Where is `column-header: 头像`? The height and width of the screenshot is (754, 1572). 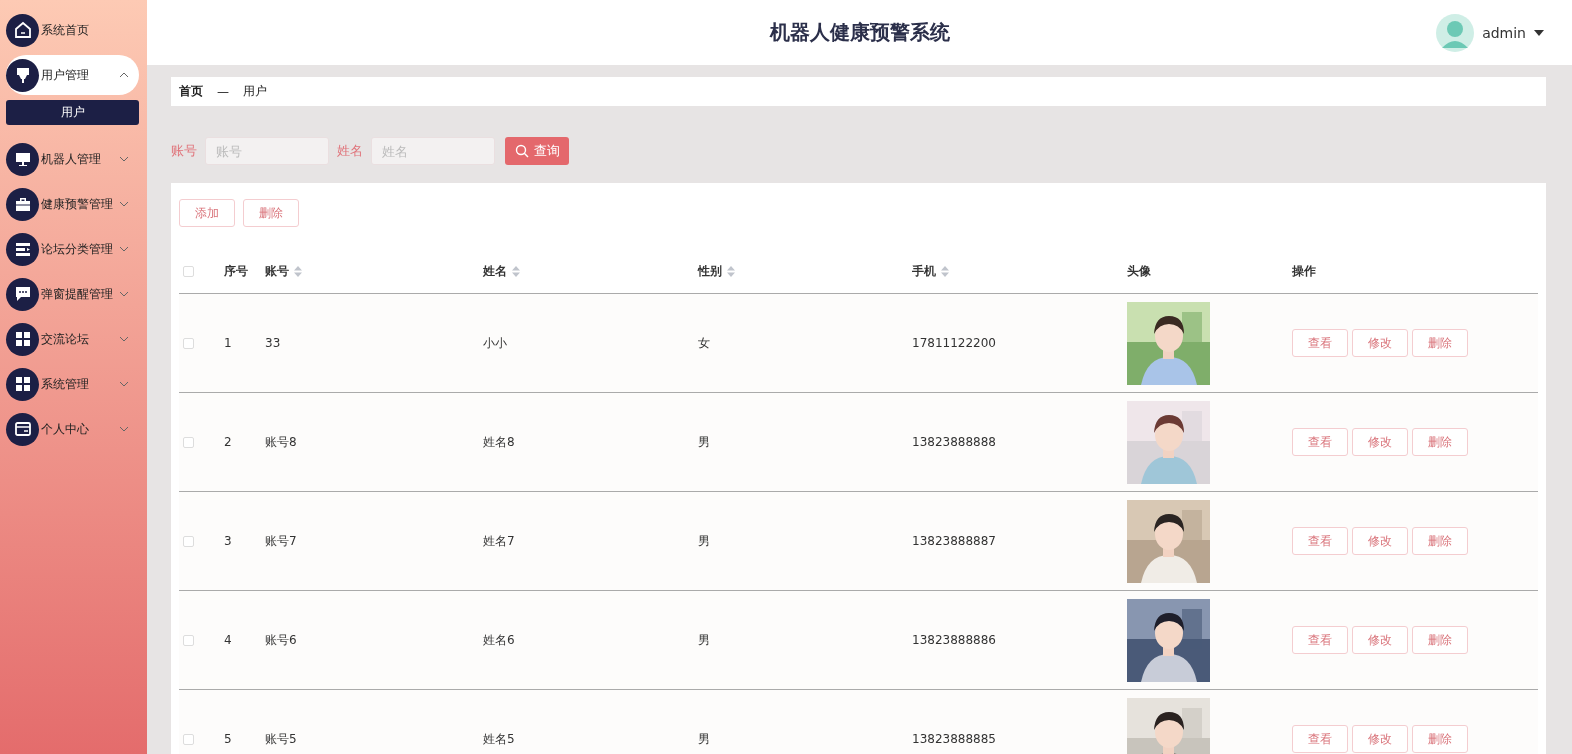 column-header: 头像 is located at coordinates (1139, 271).